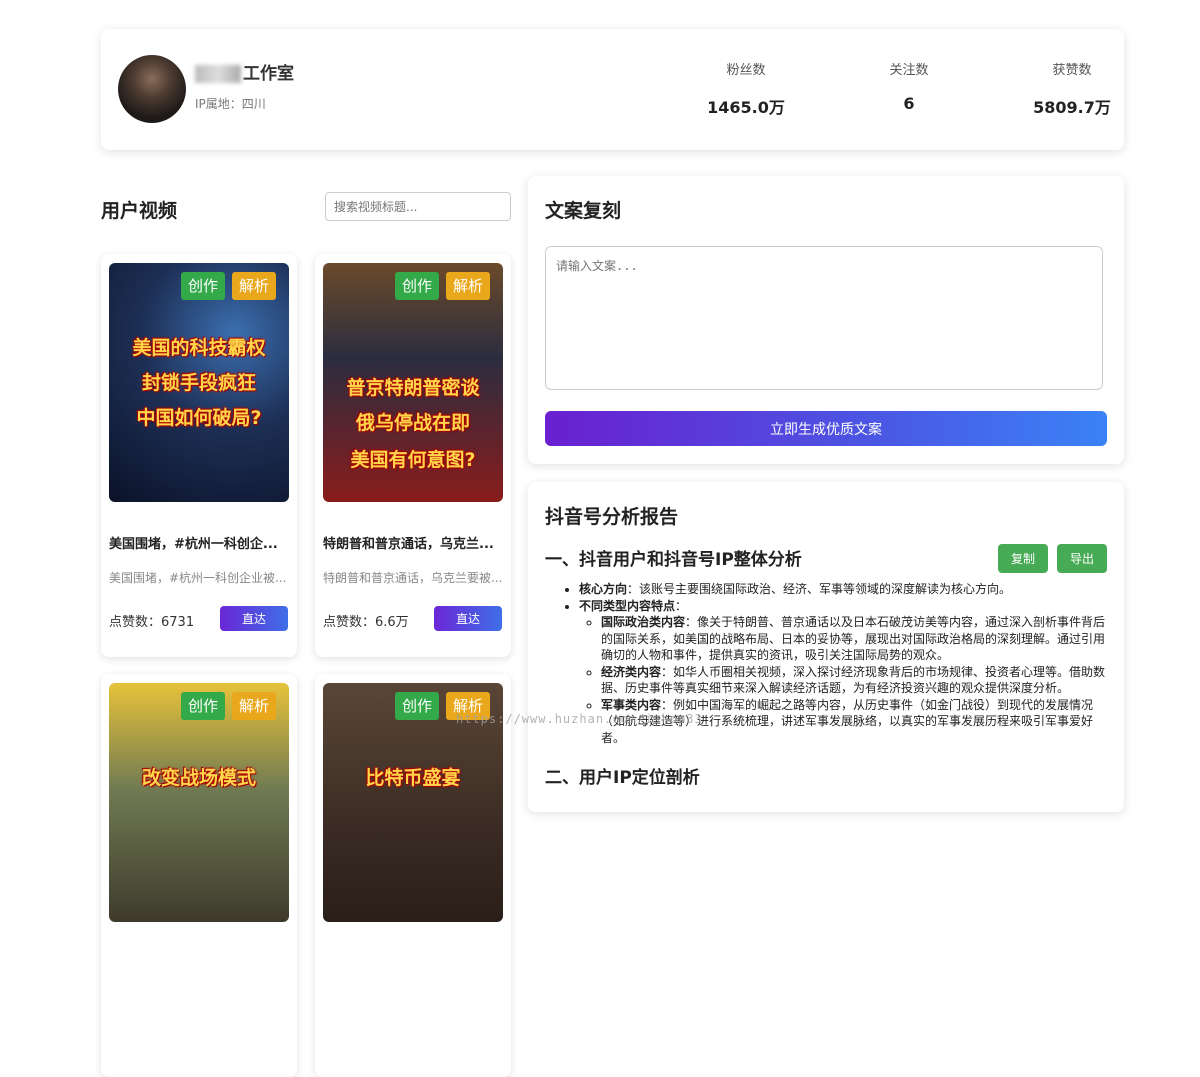 Image resolution: width=1200 pixels, height=1077 pixels. I want to click on video-thumbnail: 美国的科技霸权 封锁手段疯狂 中国如何破局? 创作 解析, so click(199, 382).